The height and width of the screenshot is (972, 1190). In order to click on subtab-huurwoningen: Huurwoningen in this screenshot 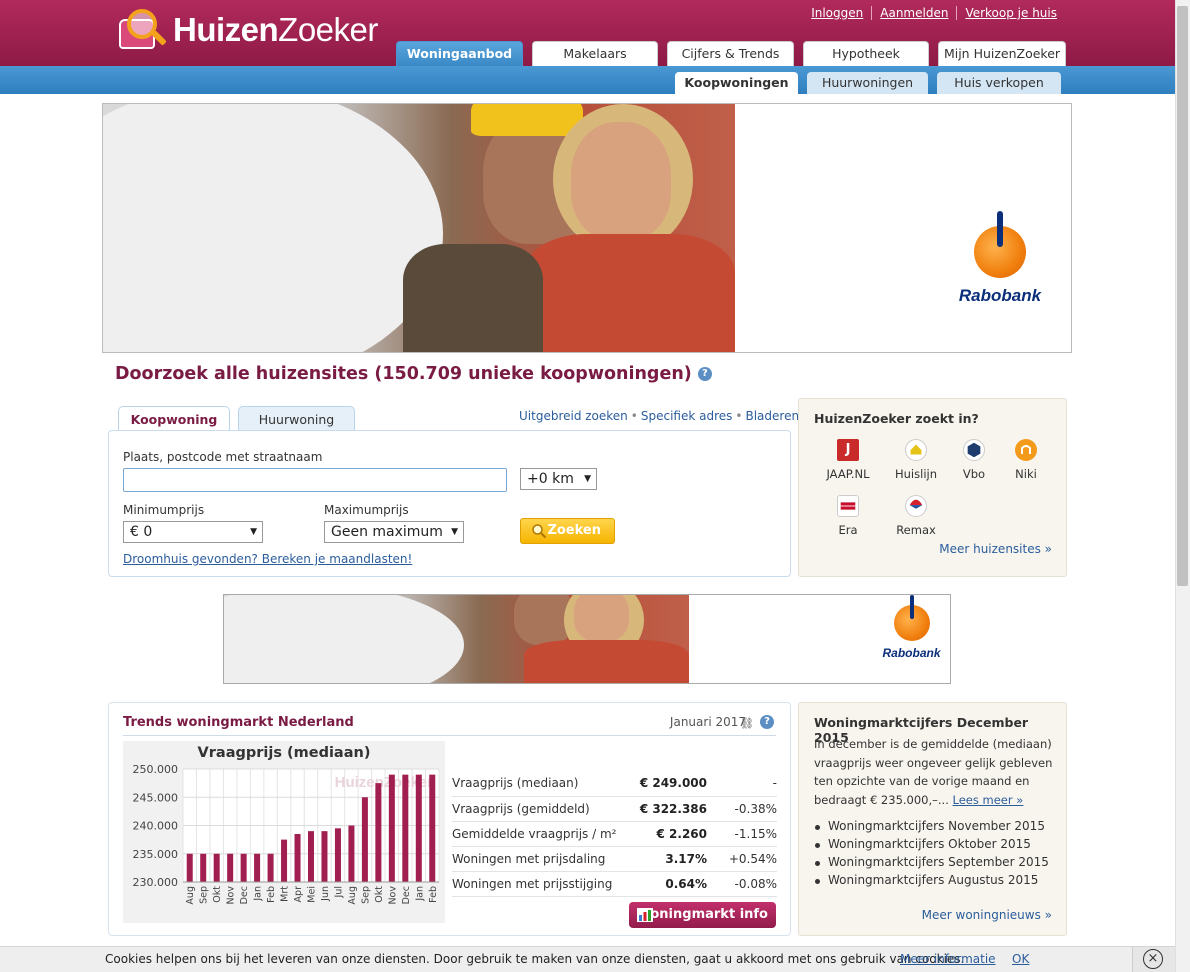, I will do `click(867, 83)`.